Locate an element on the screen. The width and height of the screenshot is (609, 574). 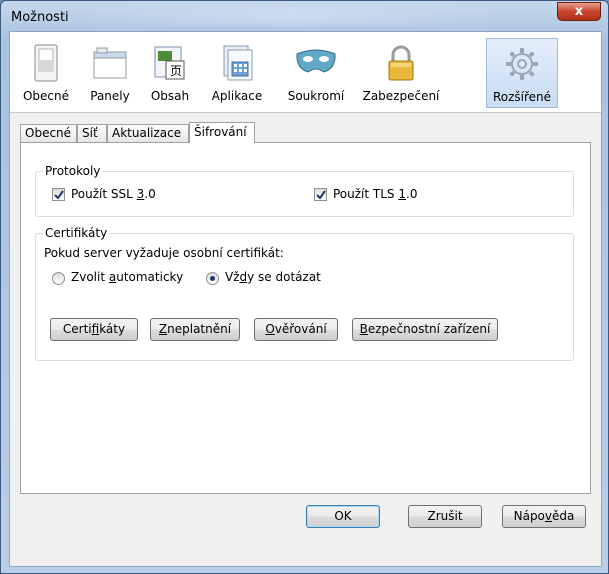
tab-updates: Aktualizace is located at coordinates (148, 133).